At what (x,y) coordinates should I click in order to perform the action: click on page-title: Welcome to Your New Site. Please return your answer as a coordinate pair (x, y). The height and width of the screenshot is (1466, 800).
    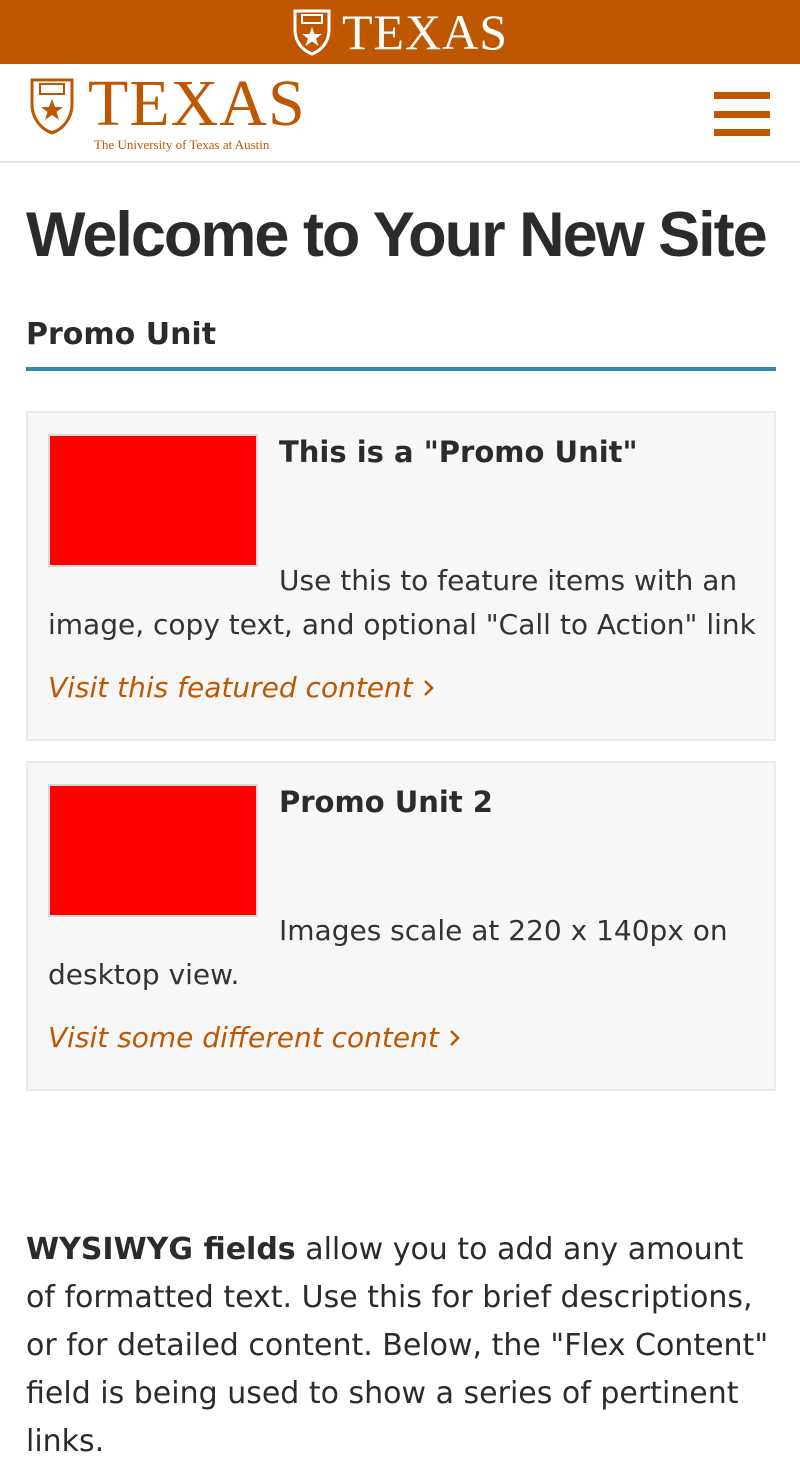
    Looking at the image, I should click on (397, 235).